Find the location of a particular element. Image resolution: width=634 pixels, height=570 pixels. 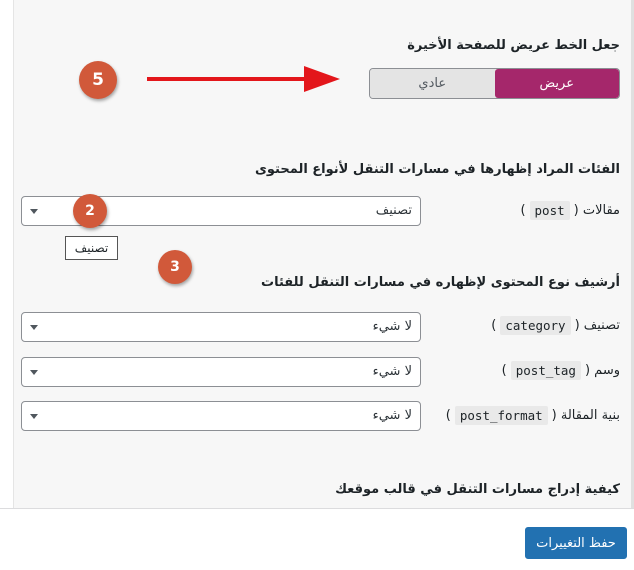

bold-font-toggle: عادي عريض is located at coordinates (494, 83).